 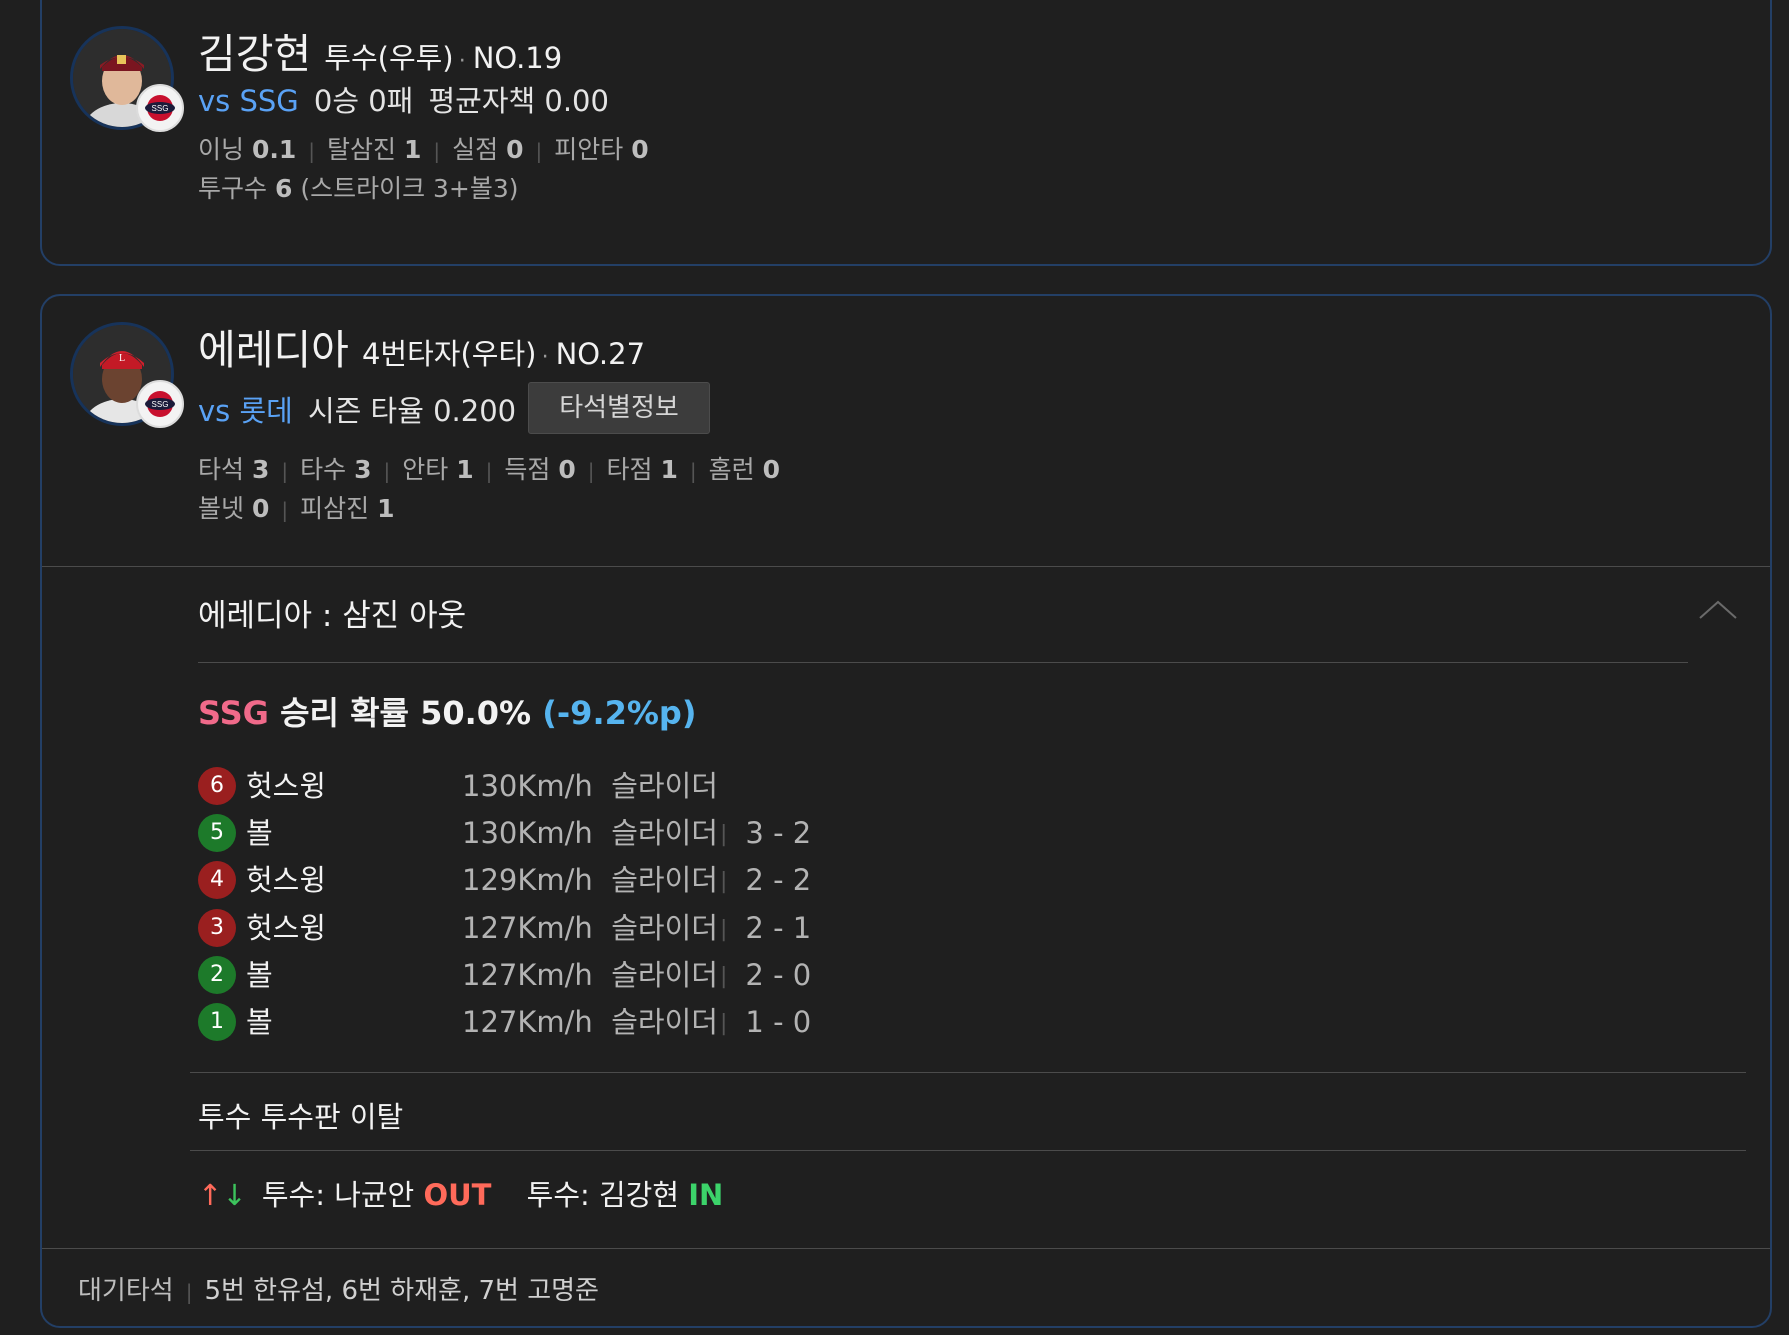 I want to click on win-prob-team: SSG, so click(x=233, y=713).